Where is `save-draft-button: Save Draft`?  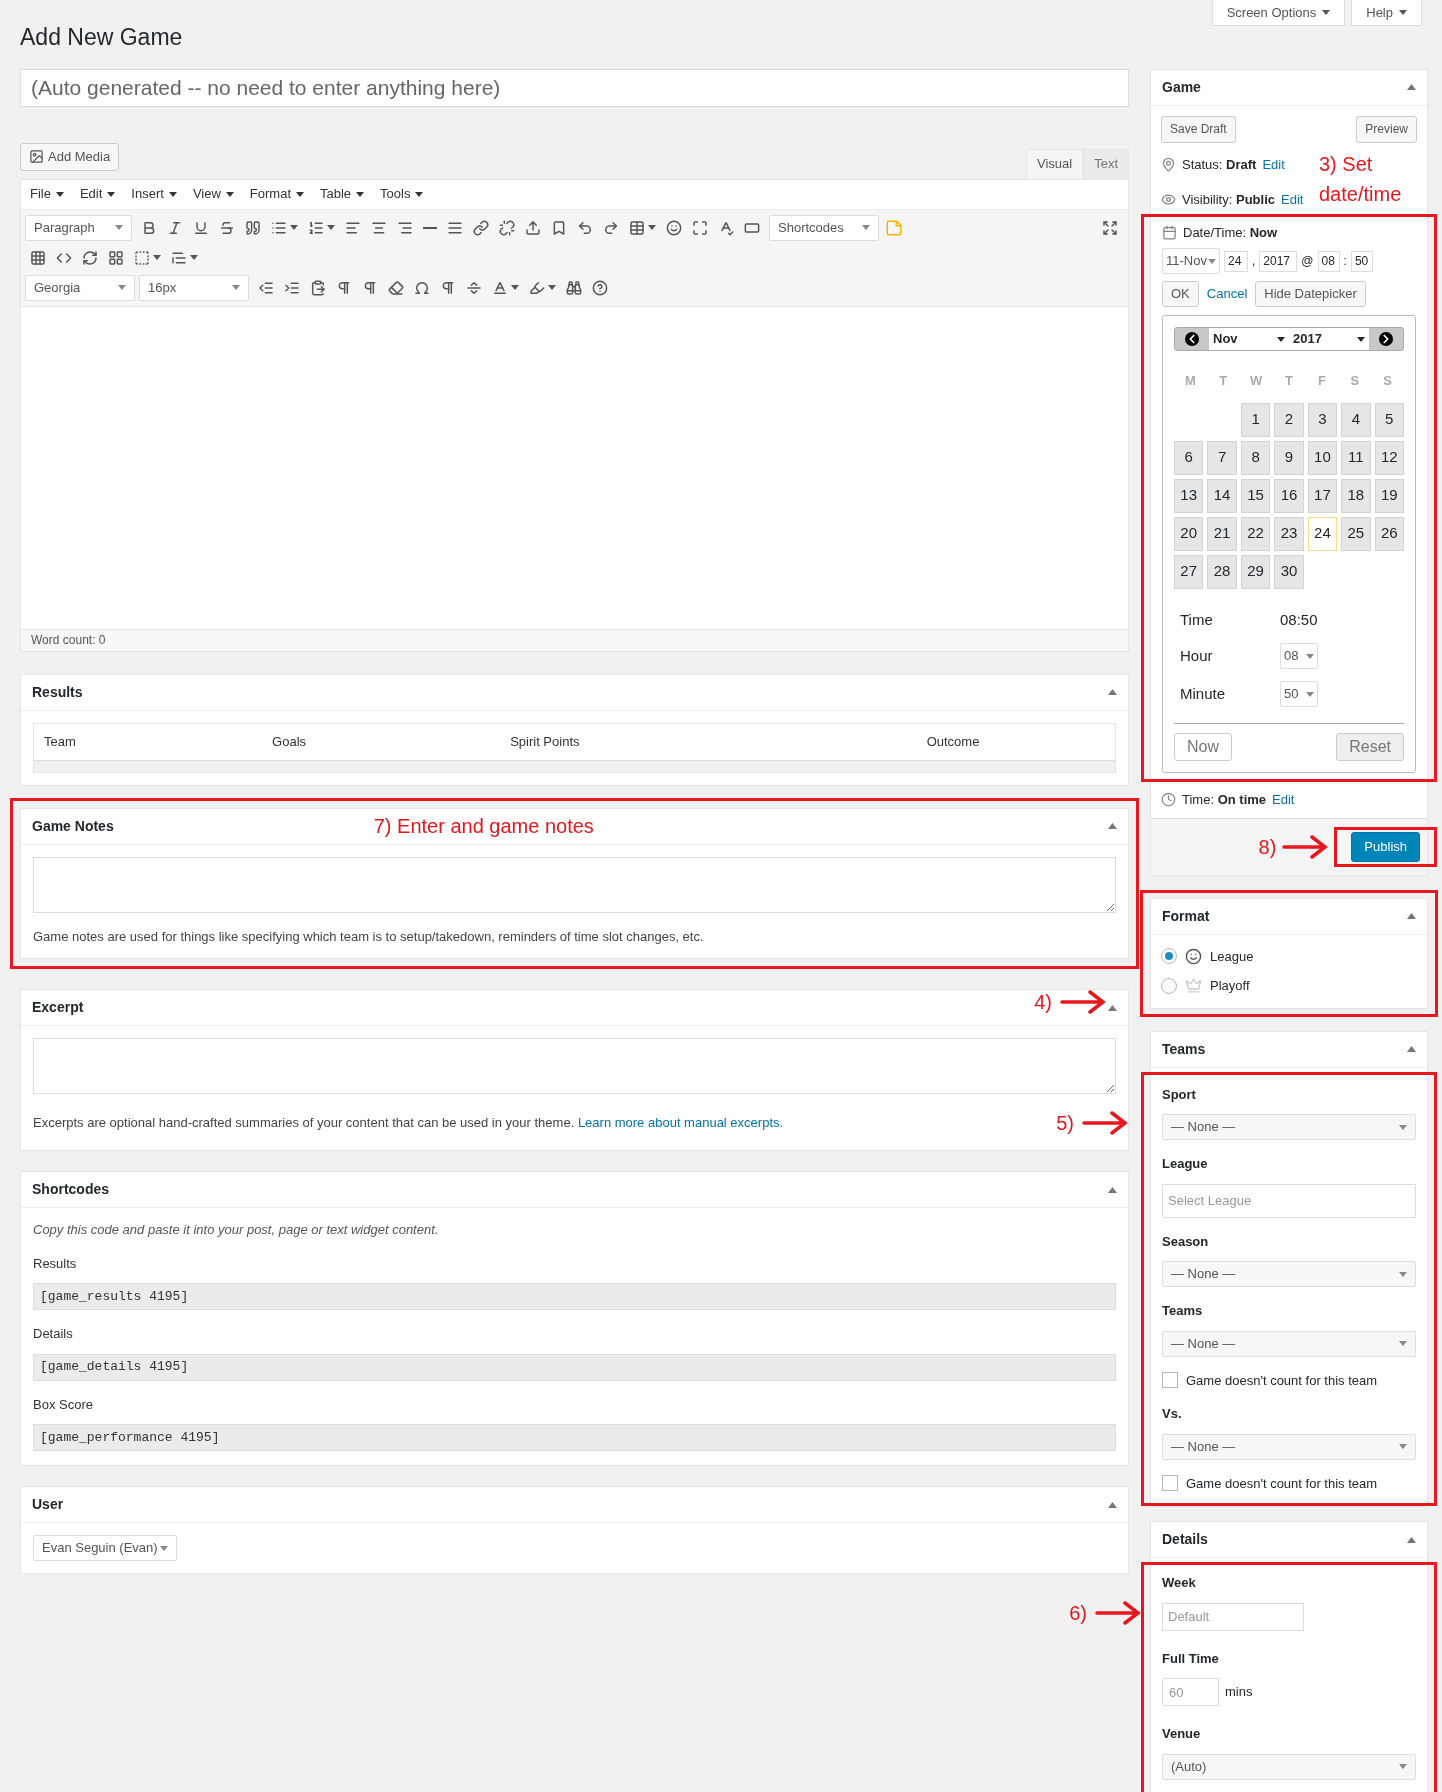
save-draft-button: Save Draft is located at coordinates (1198, 129).